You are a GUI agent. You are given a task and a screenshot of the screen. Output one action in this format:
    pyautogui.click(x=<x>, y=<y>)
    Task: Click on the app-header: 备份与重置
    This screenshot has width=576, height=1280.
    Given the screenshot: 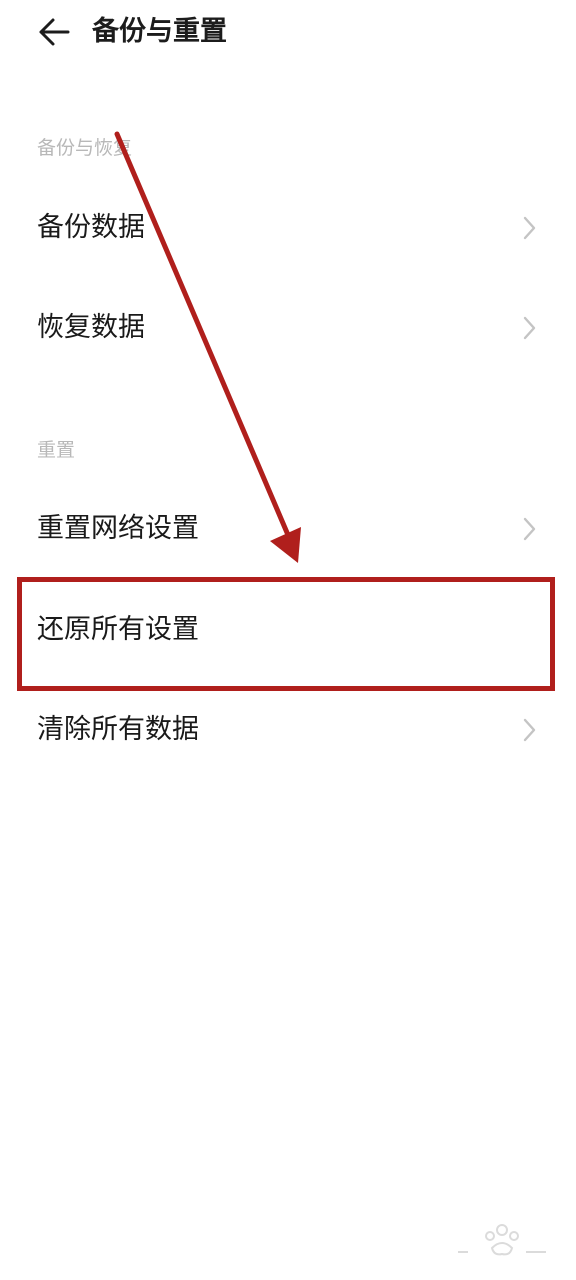 What is the action you would take?
    pyautogui.click(x=288, y=32)
    